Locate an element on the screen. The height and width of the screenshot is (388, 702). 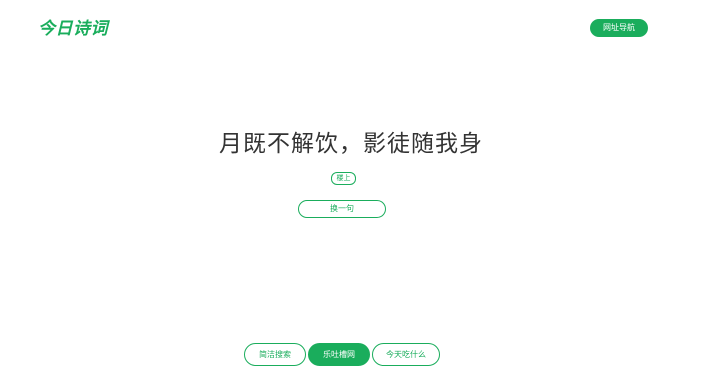
site-logo: 今日诗词 is located at coordinates (73, 29).